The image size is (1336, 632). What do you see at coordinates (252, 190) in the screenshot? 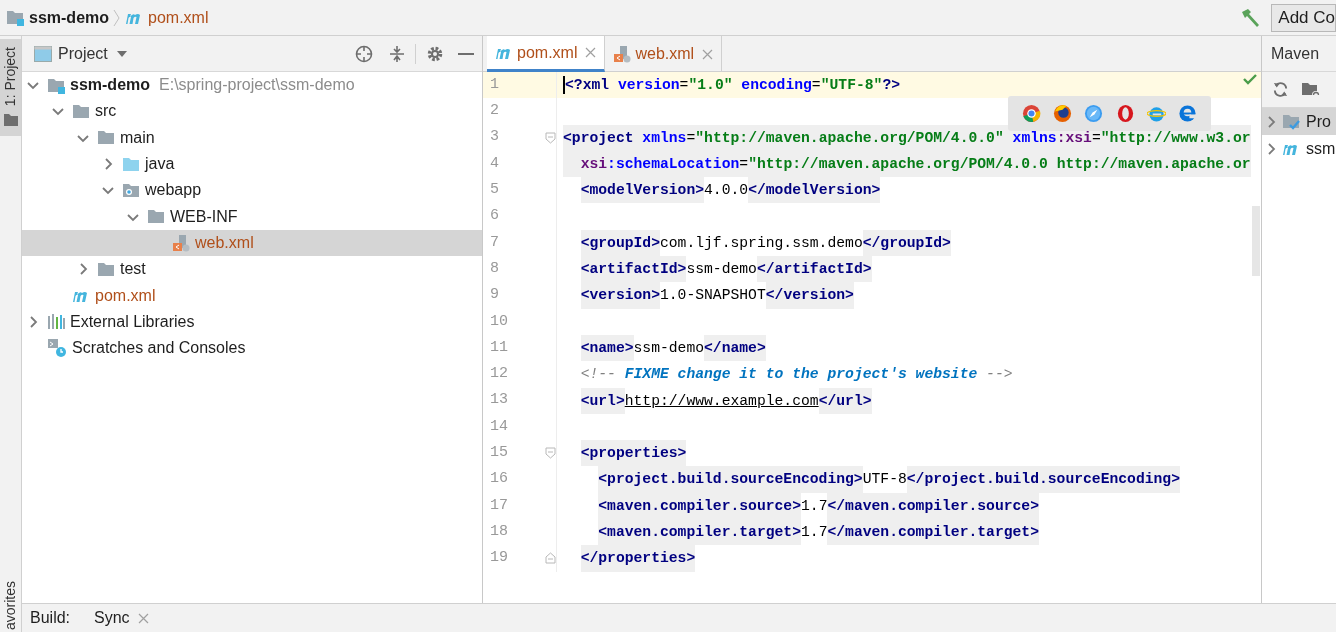
I see `tree-item: webapp` at bounding box center [252, 190].